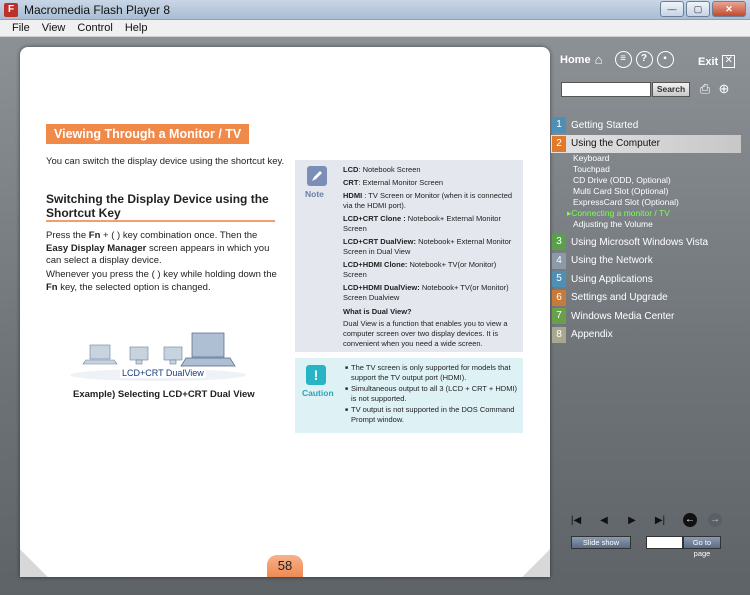  I want to click on page-navigation: |◀ ◀ ▶ ▶|, so click(618, 521).